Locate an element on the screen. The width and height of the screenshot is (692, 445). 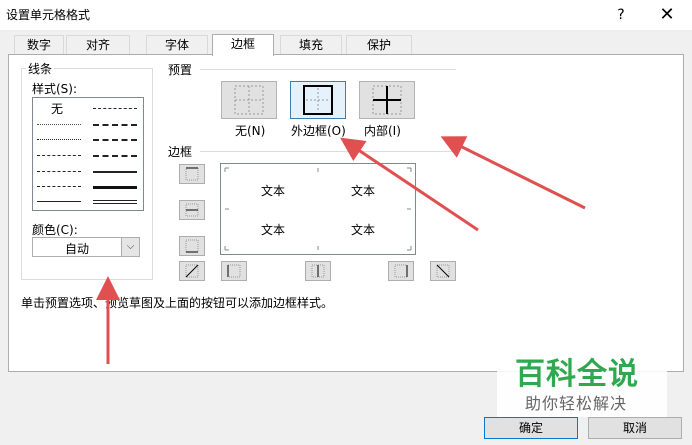
diagonal-down-border-button is located at coordinates (443, 271).